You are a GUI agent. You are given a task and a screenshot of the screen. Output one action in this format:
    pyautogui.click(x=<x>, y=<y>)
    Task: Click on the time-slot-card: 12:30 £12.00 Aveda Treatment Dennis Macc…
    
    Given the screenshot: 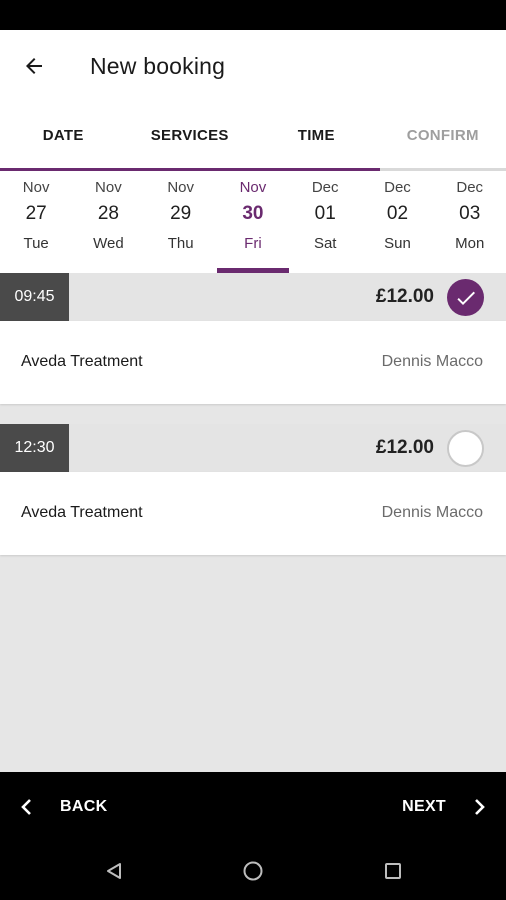 What is the action you would take?
    pyautogui.click(x=253, y=489)
    